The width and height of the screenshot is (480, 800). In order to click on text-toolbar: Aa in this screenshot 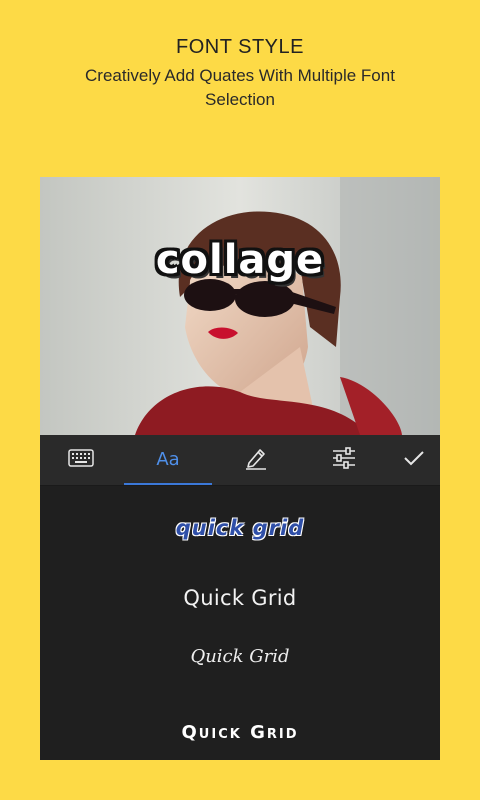, I will do `click(240, 460)`.